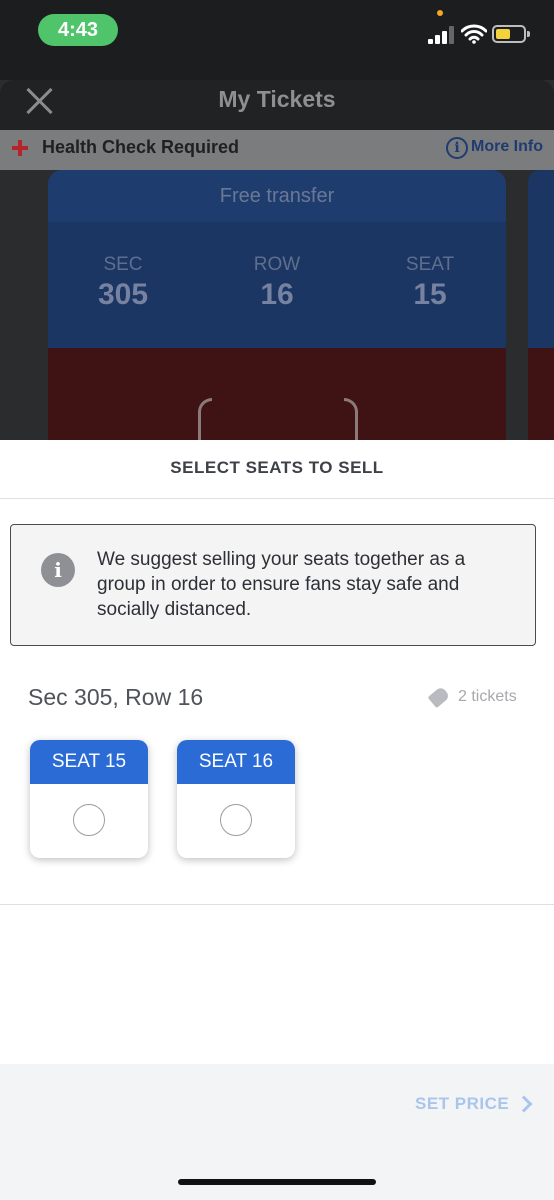  Describe the element at coordinates (277, 99) in the screenshot. I see `page-title: My Tickets` at that location.